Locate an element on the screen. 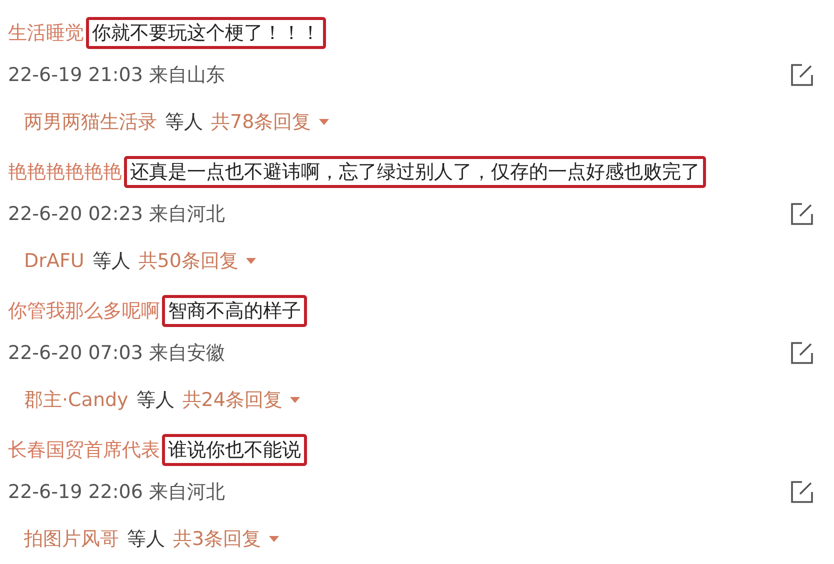 The image size is (834, 564). comment-text: 你就不要玩这个梗了！！！ is located at coordinates (206, 33).